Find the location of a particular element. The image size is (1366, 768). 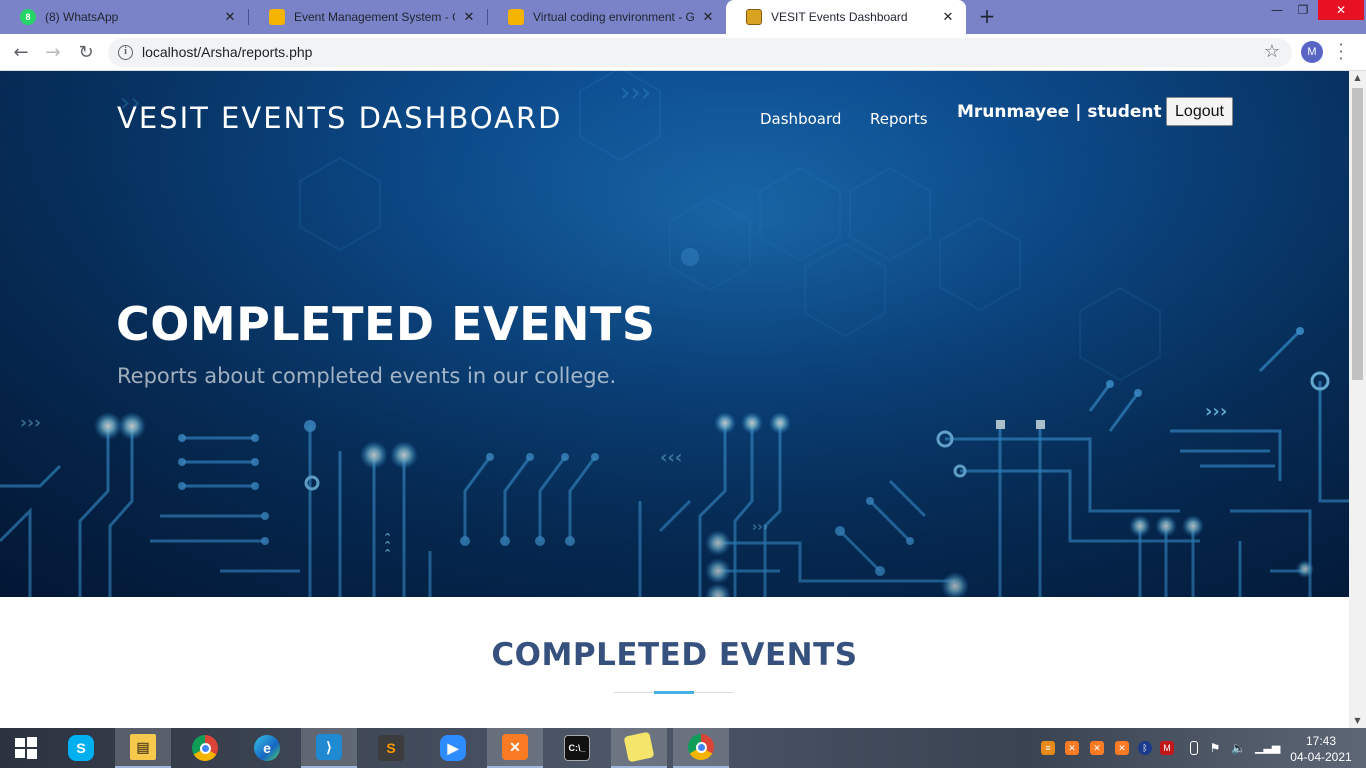

taskbar-chrome is located at coordinates (205, 748).